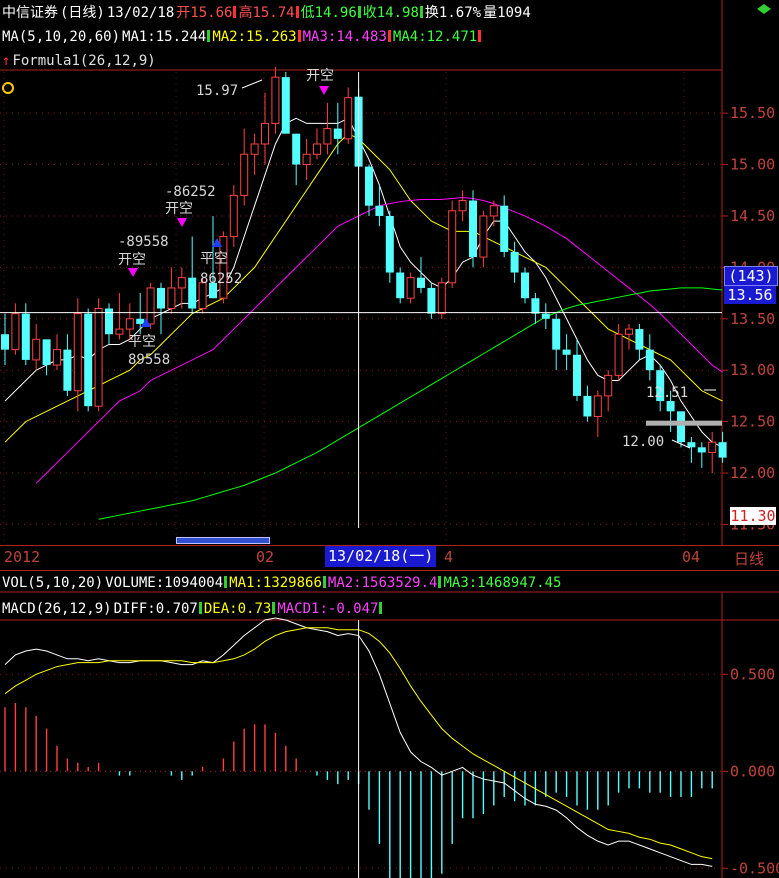  I want to click on price-tick-label: 12.00, so click(752, 473).